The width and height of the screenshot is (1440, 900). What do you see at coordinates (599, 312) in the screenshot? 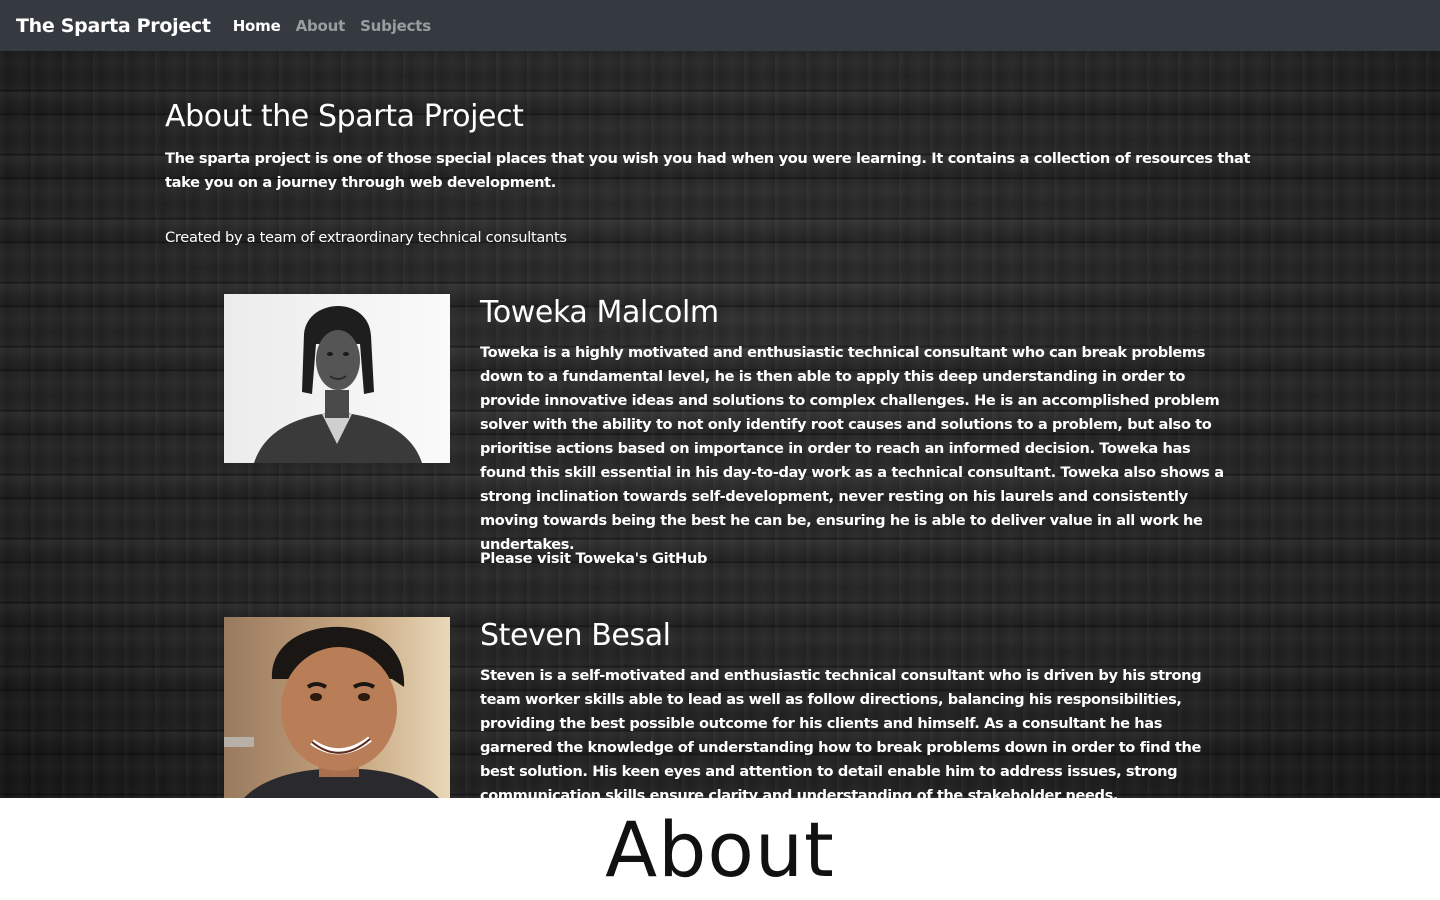
I see `team-member-name: Toweka Malcolm` at bounding box center [599, 312].